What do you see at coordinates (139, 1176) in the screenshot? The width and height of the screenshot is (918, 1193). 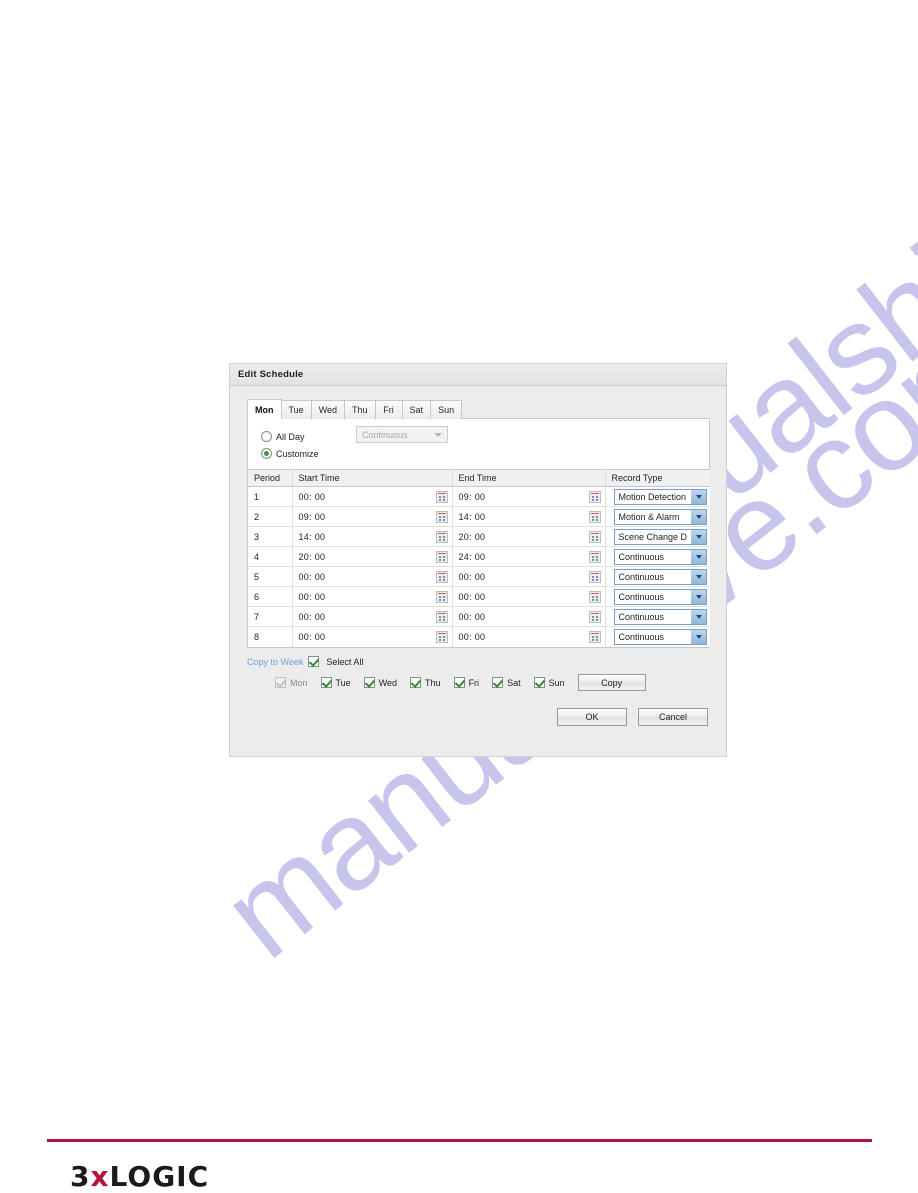 I see `brand-logo: 3xLOGIC` at bounding box center [139, 1176].